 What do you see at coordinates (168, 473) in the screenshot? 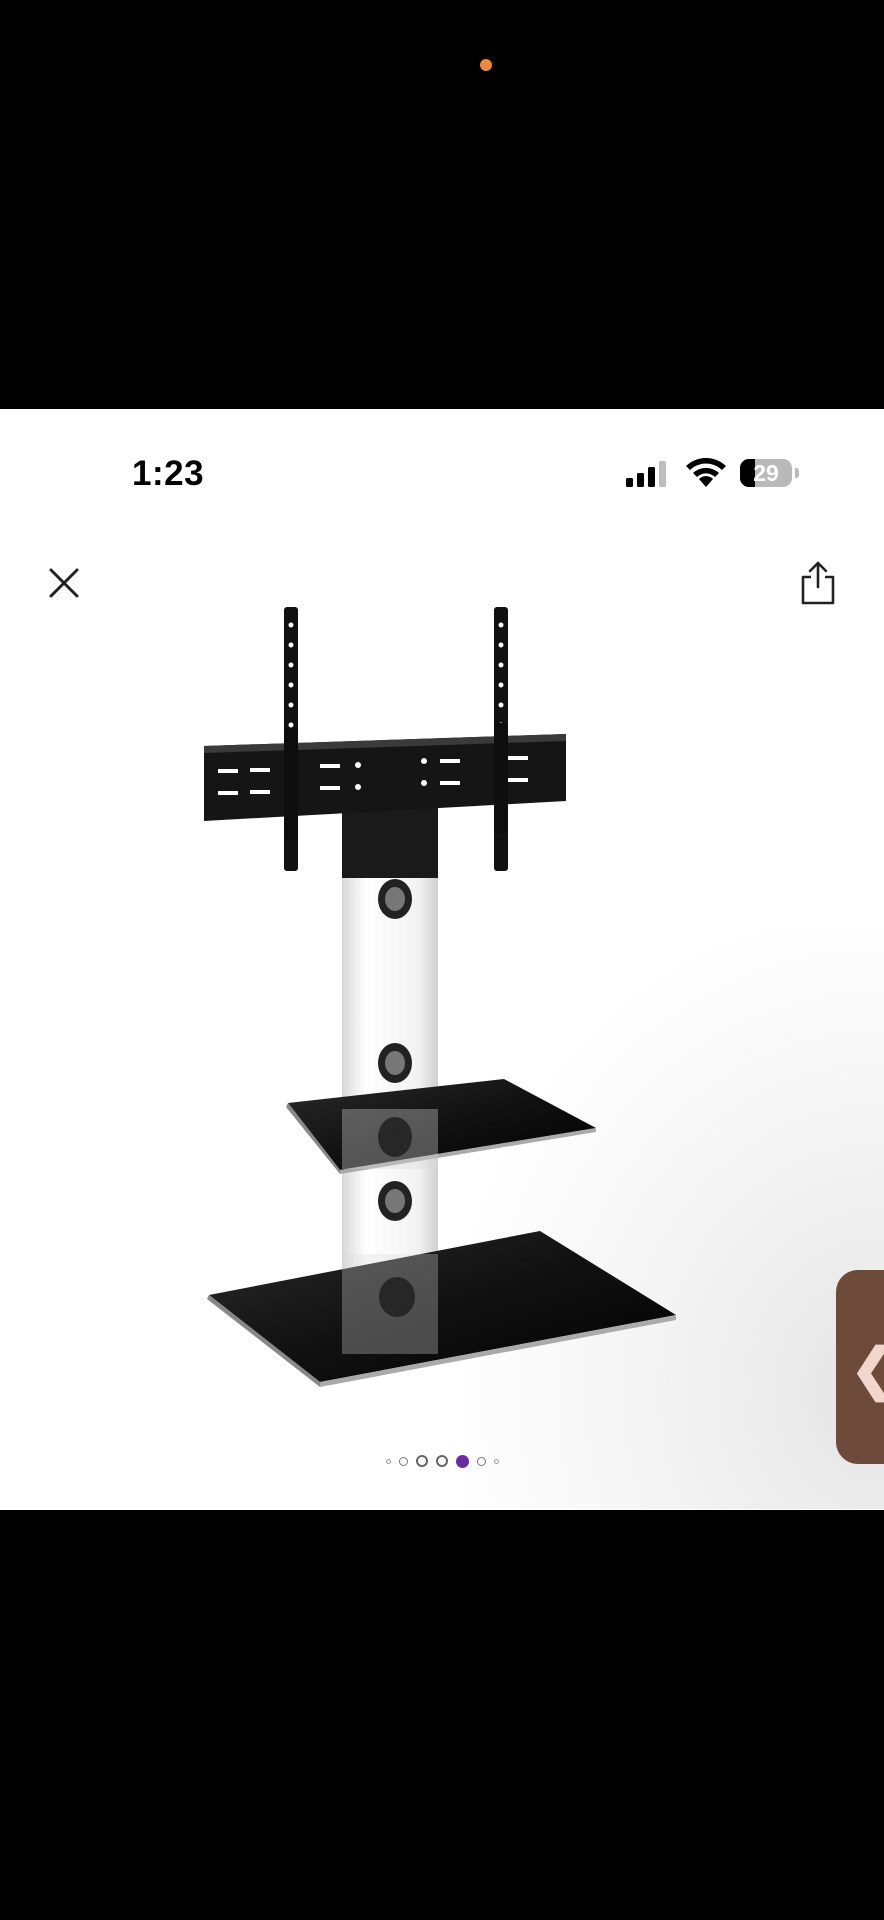
I see `status-time: 1:23` at bounding box center [168, 473].